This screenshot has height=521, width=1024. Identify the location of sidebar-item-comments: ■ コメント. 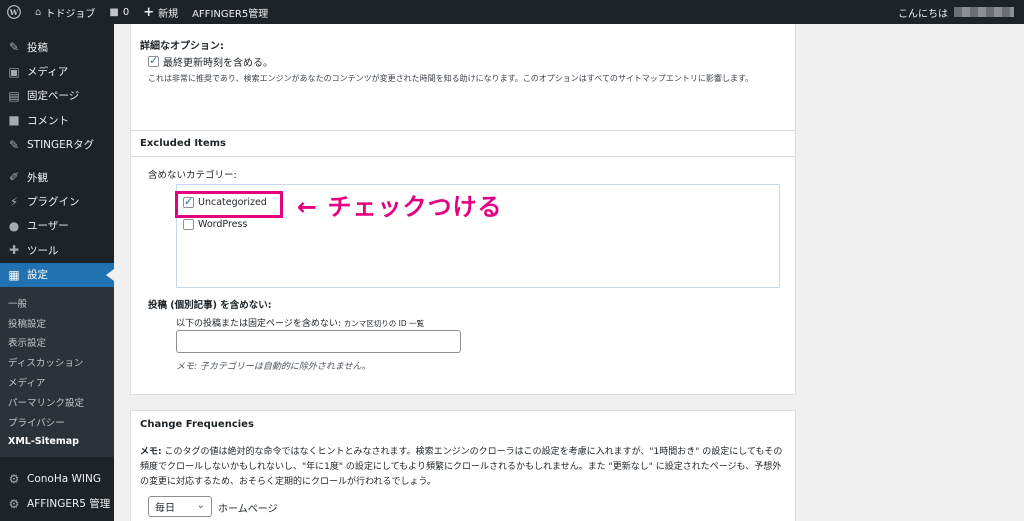
(57, 120).